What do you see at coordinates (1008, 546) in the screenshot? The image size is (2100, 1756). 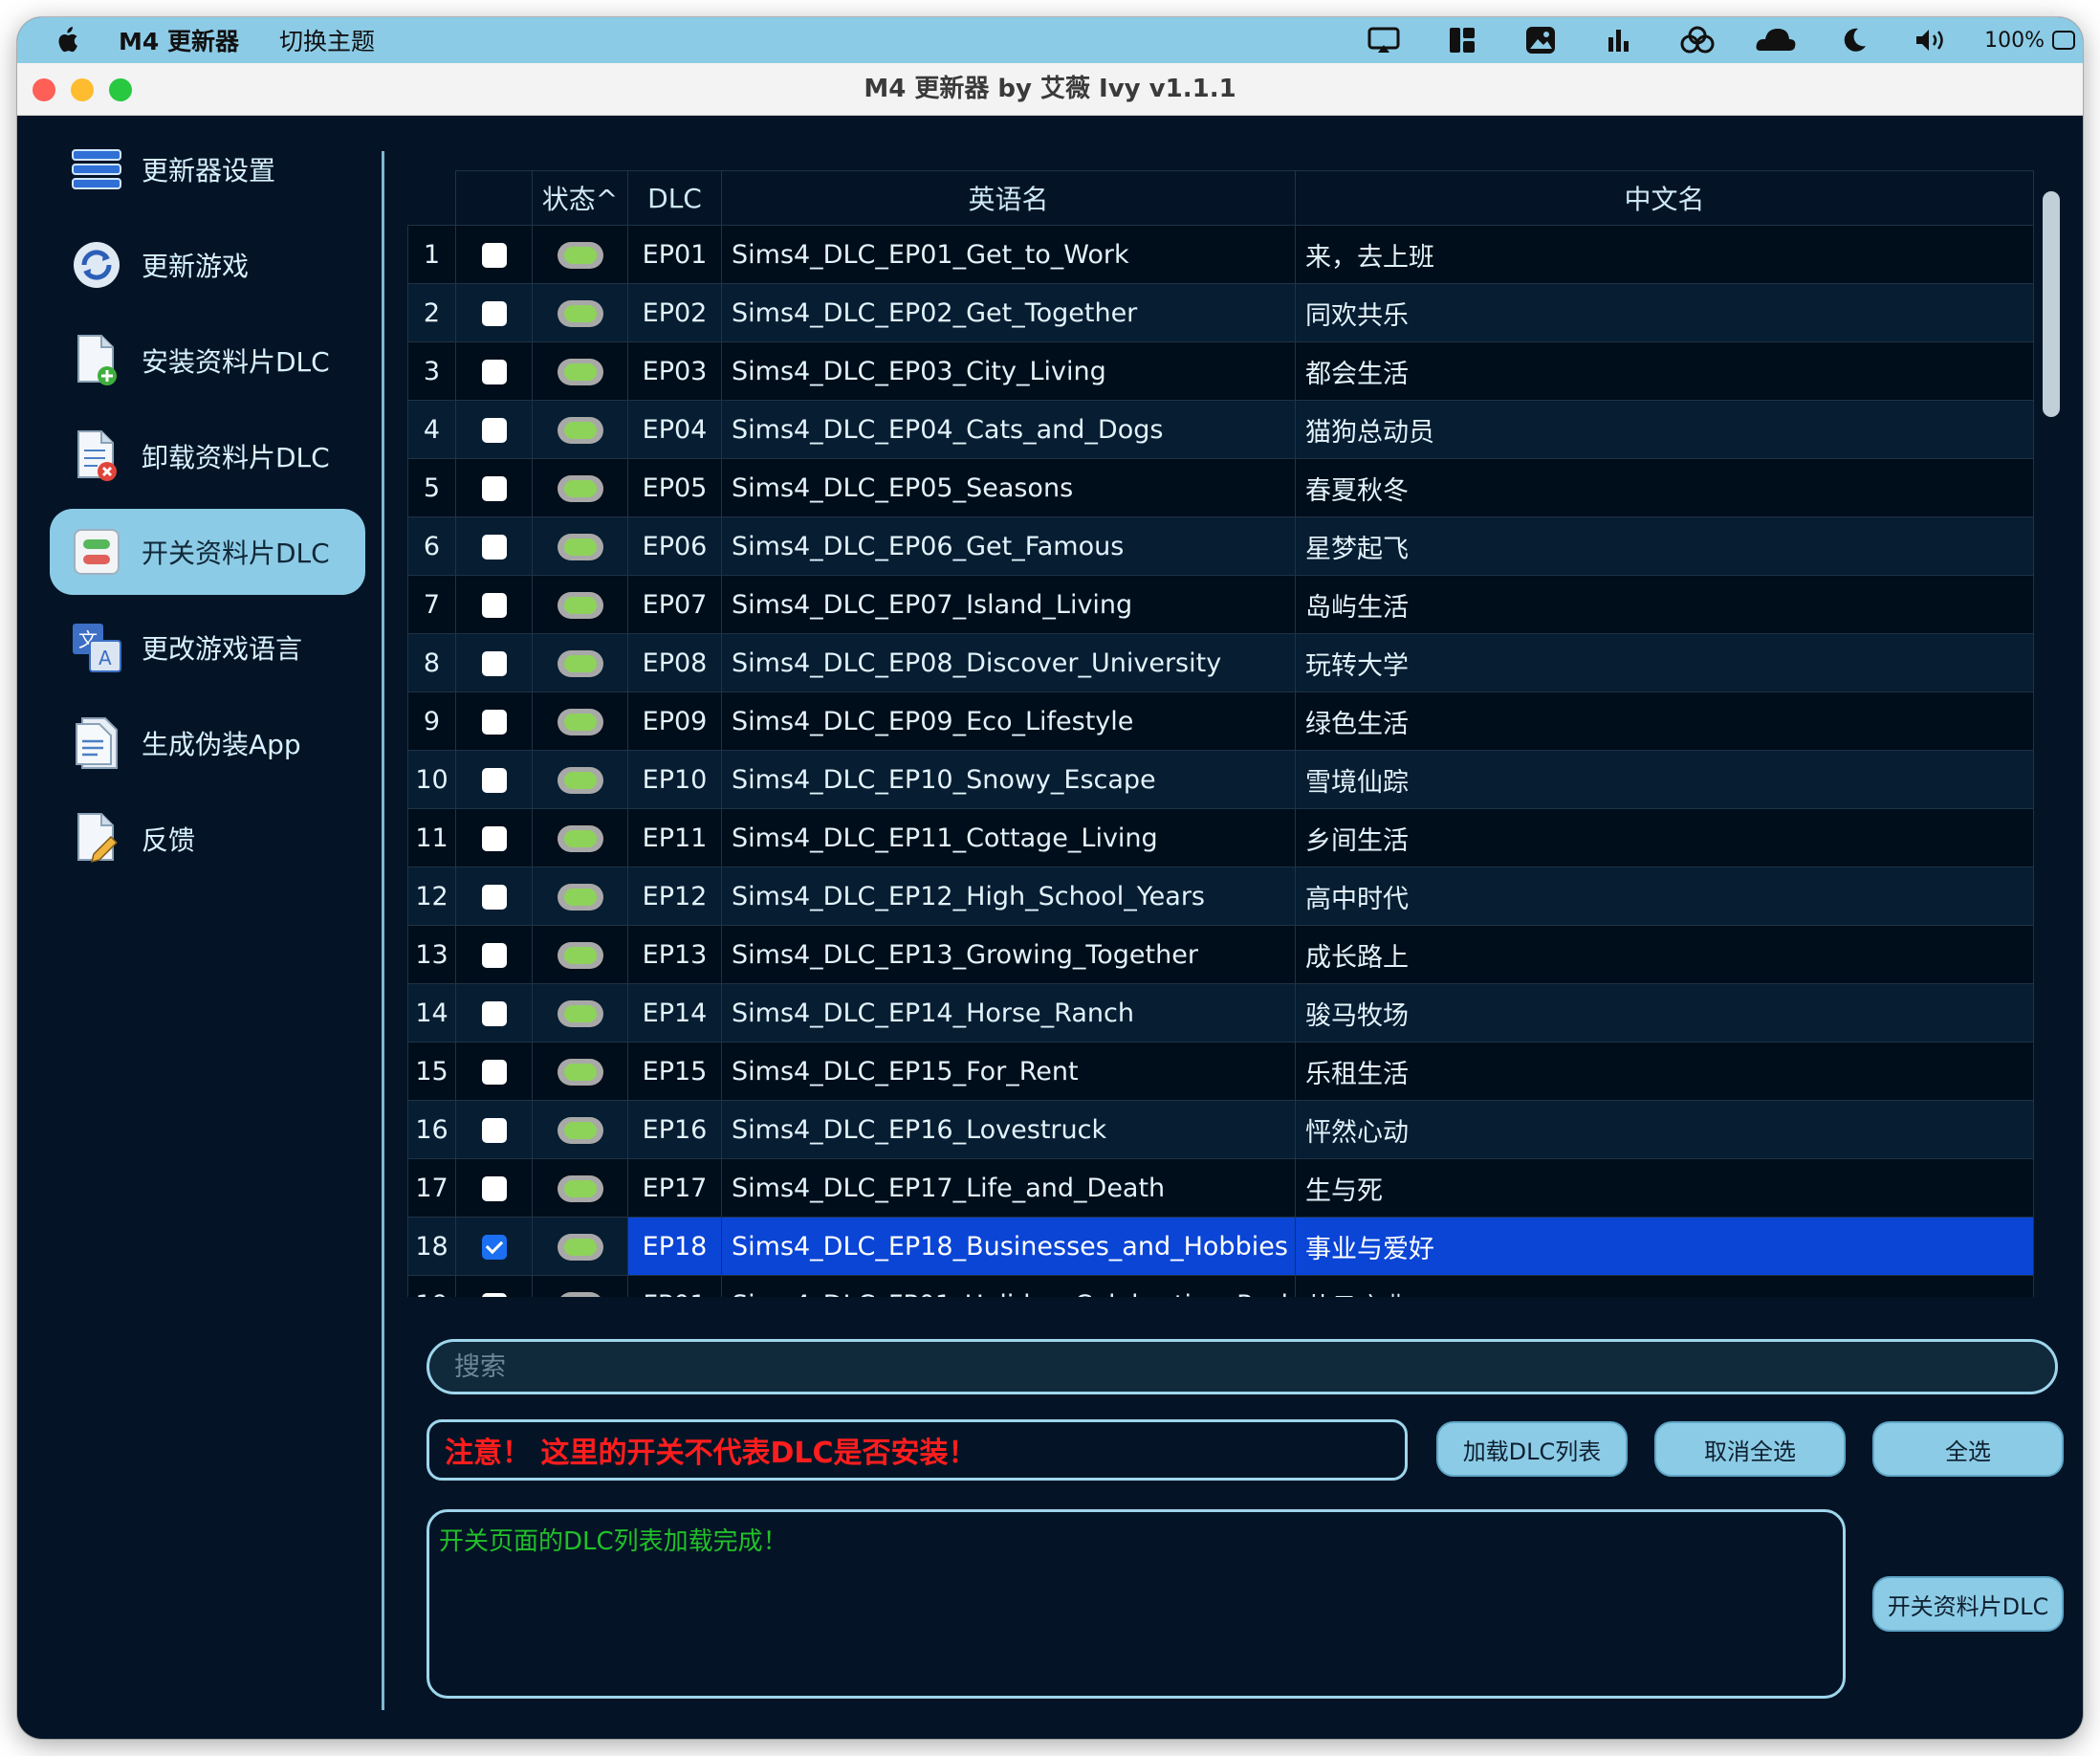 I see `english-name: Sims4_DLC_EP06_Get_Famous` at bounding box center [1008, 546].